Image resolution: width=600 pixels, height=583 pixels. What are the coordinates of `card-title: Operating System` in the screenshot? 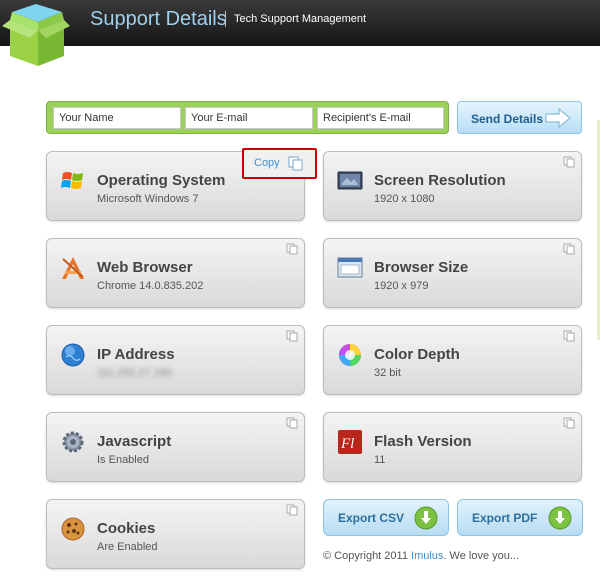 It's located at (161, 180).